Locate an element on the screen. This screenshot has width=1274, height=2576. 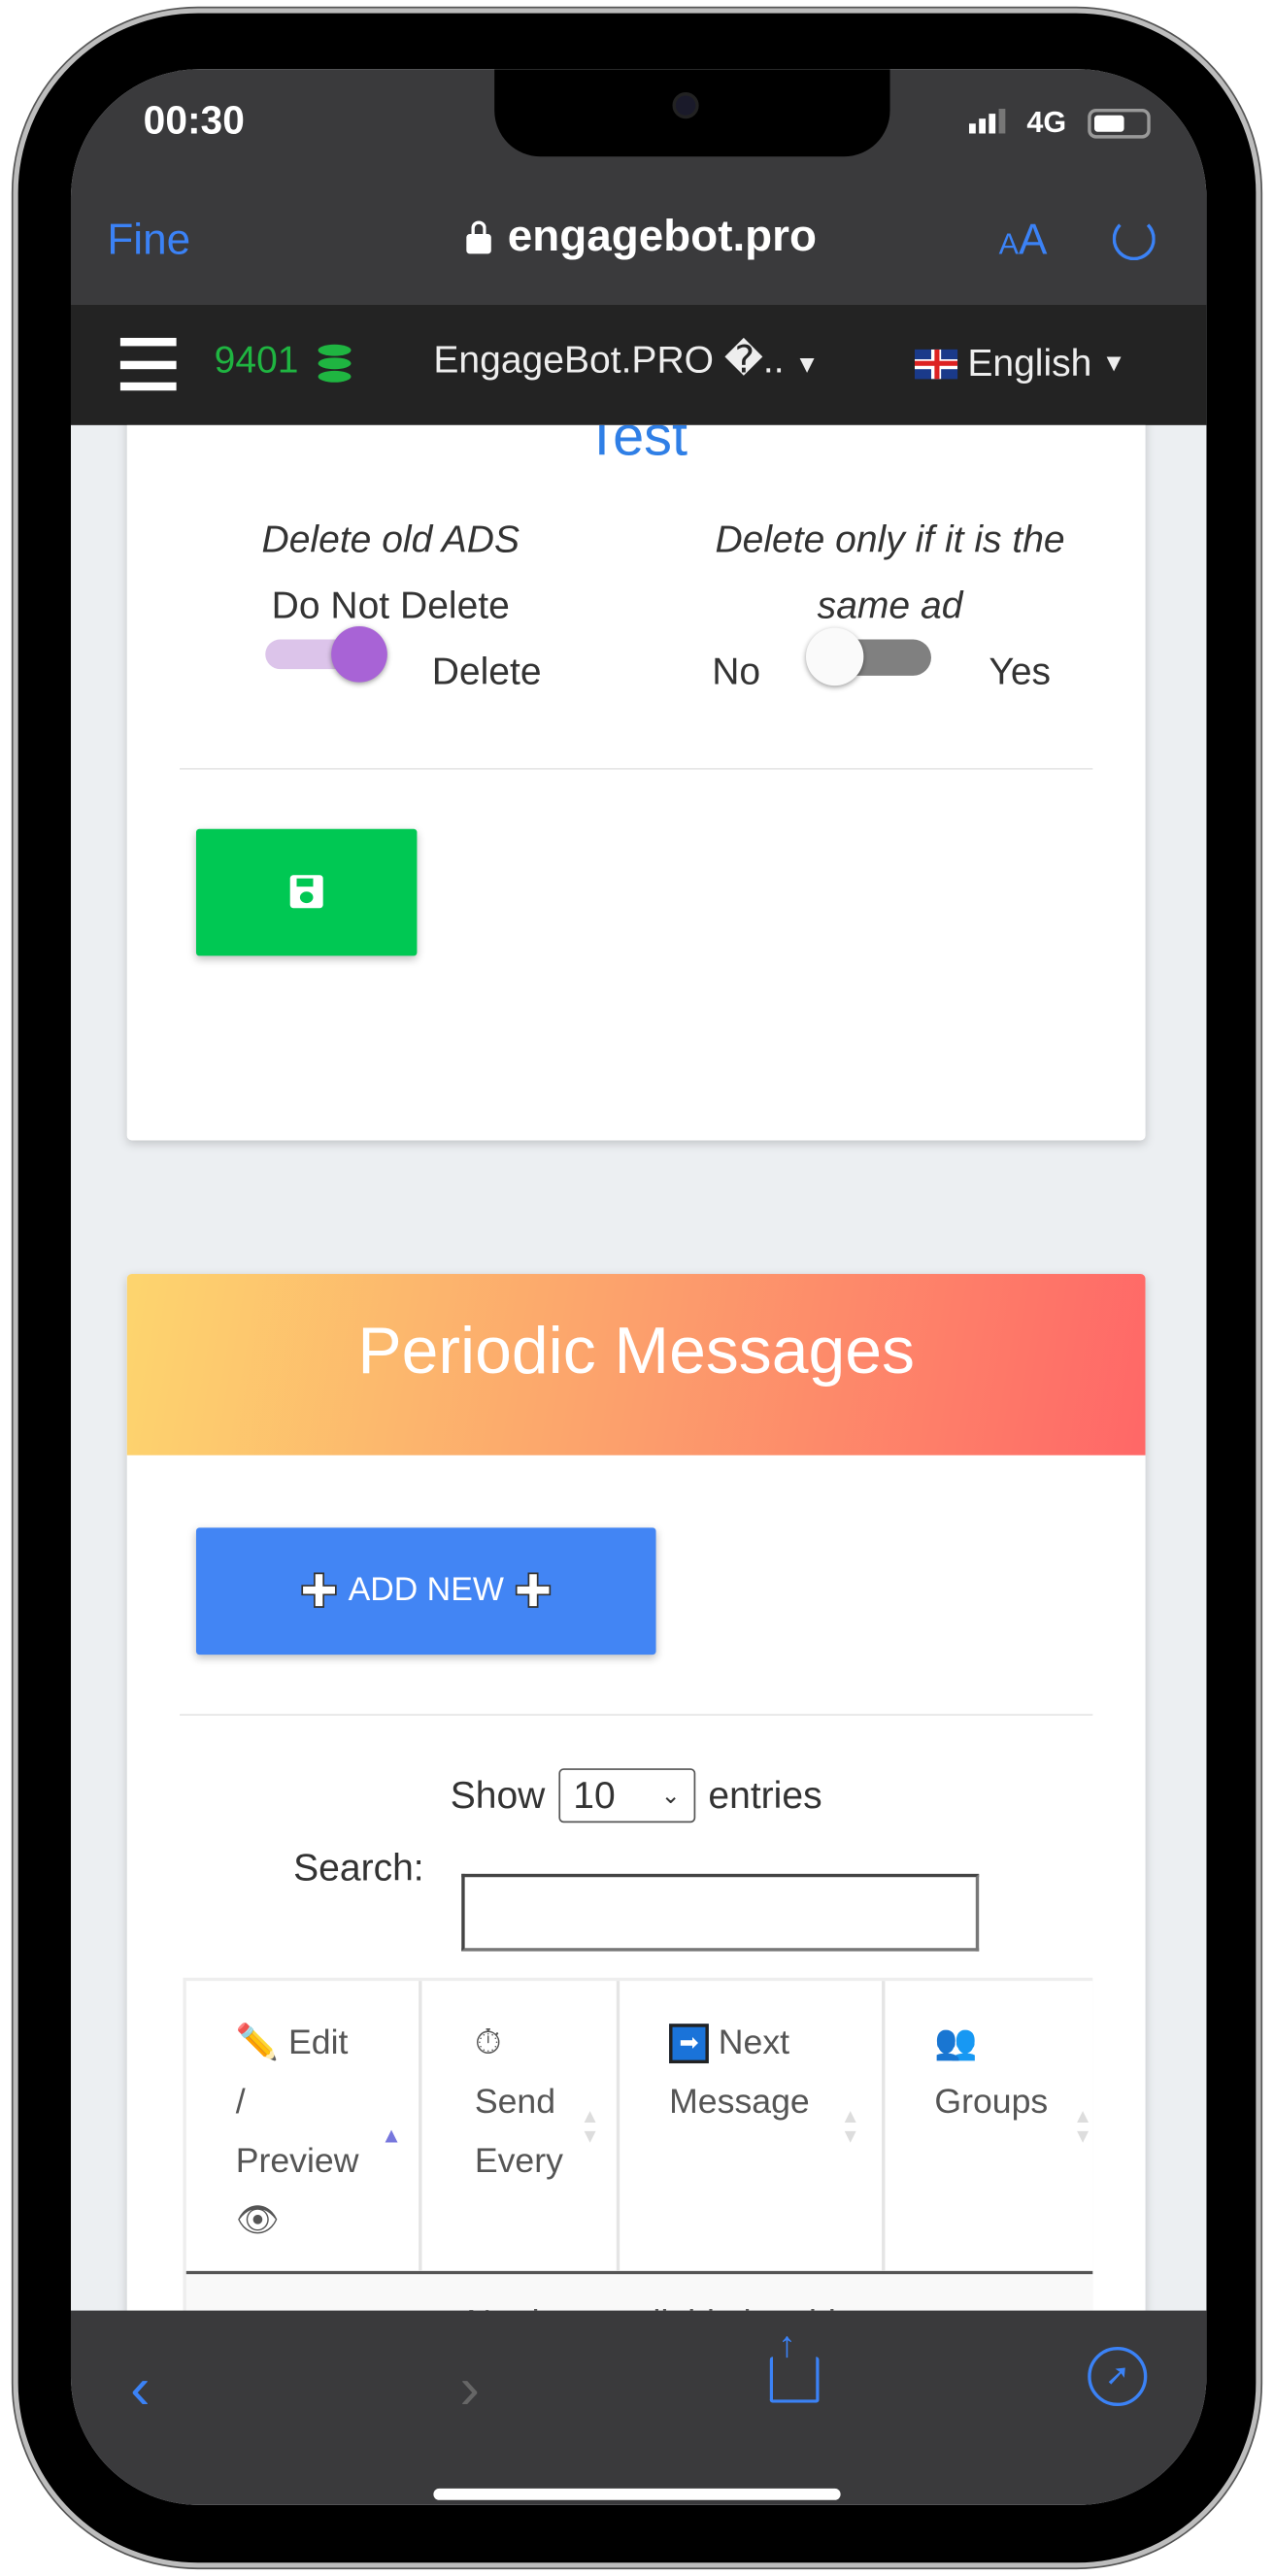
delete-same-ad-off-label: No is located at coordinates (737, 671).